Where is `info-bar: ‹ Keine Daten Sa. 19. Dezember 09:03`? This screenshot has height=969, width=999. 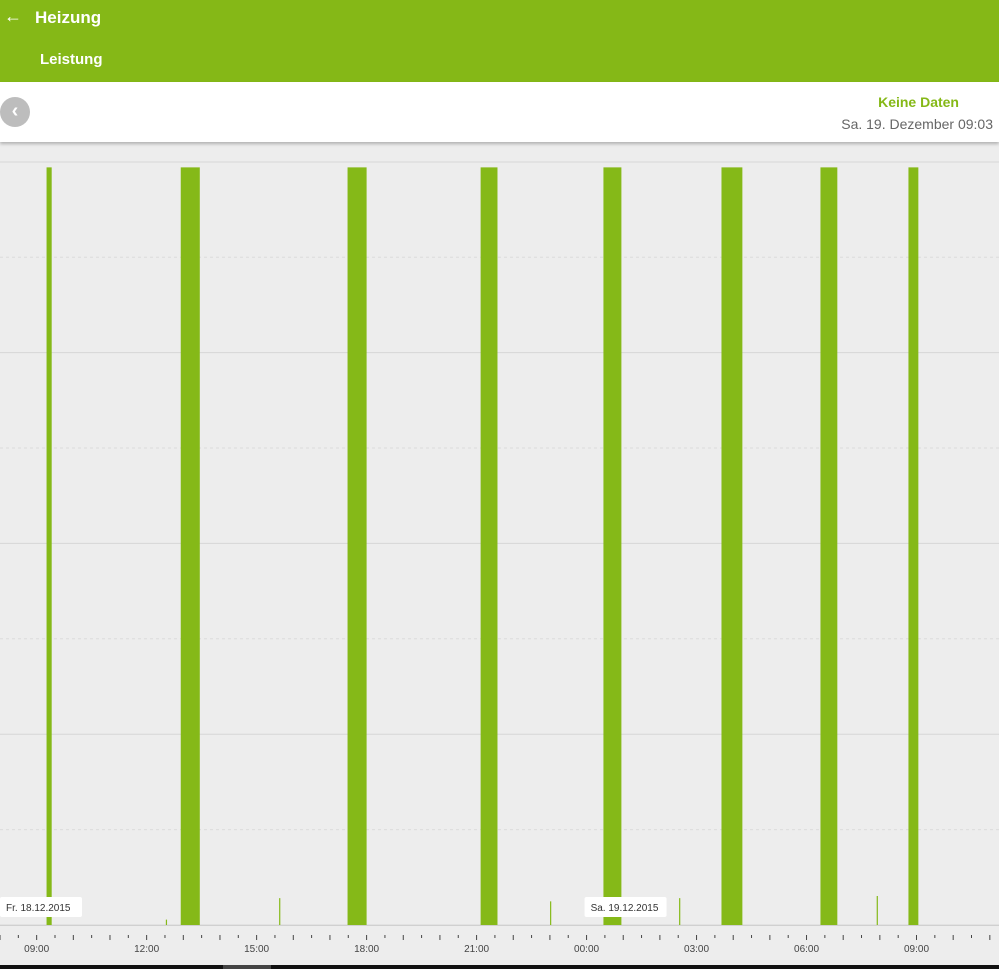 info-bar: ‹ Keine Daten Sa. 19. Dezember 09:03 is located at coordinates (499, 112).